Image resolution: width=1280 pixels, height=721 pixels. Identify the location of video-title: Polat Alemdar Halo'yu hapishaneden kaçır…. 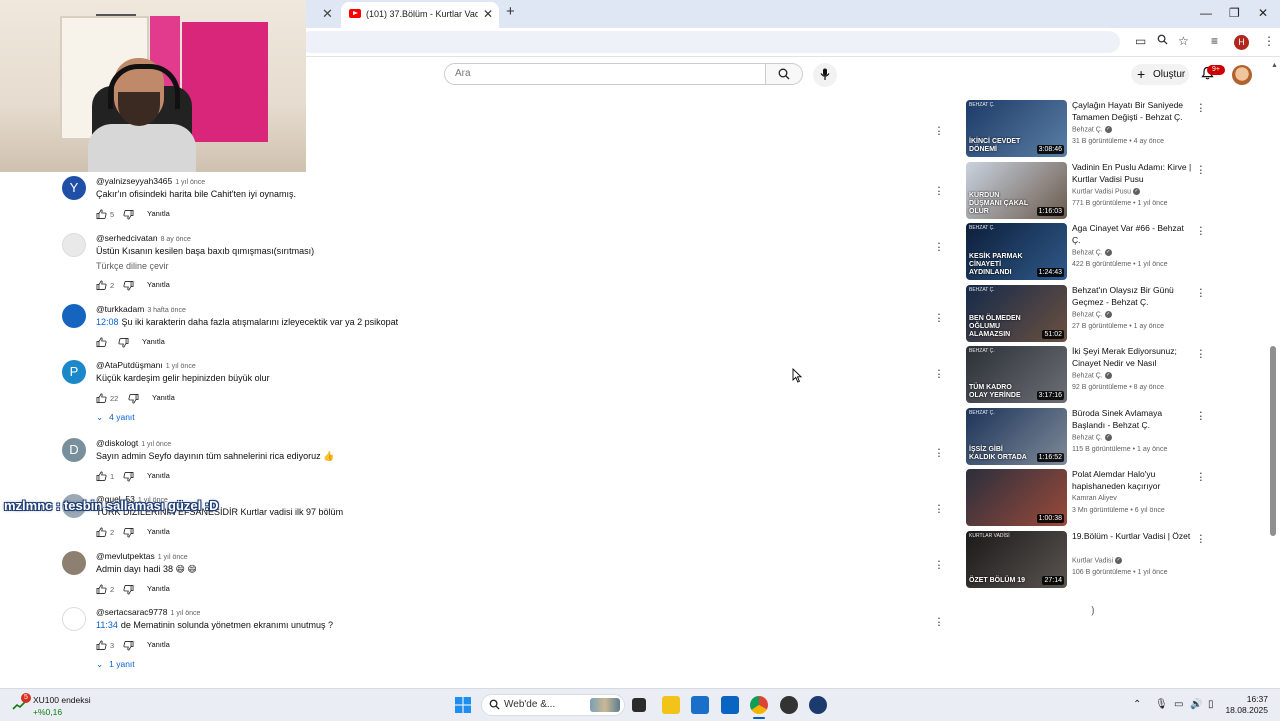
(1133, 480).